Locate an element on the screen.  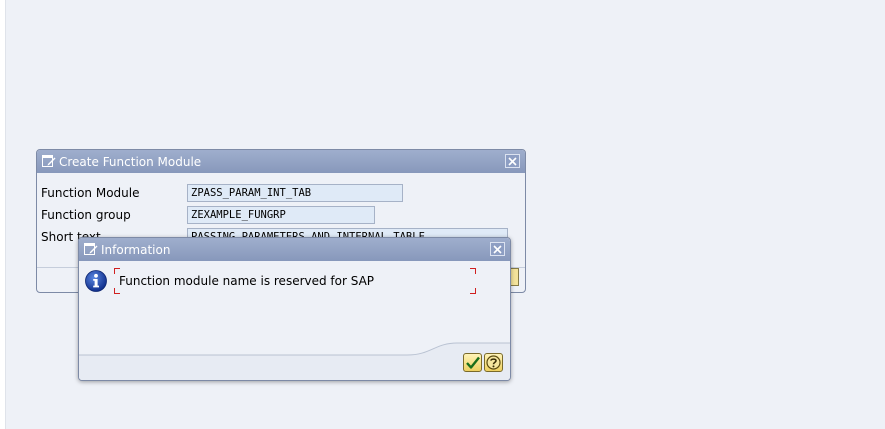
info-dialog-titlebar: Information is located at coordinates (294, 249).